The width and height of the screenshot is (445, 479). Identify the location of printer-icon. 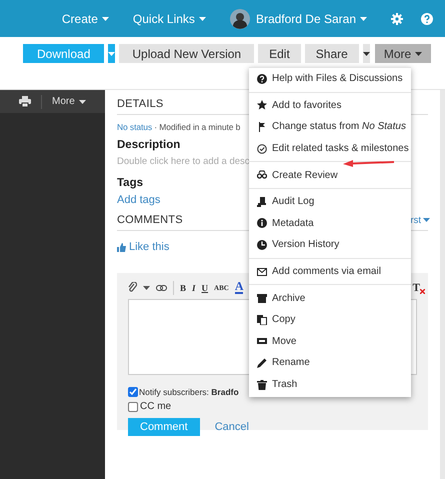
(25, 101).